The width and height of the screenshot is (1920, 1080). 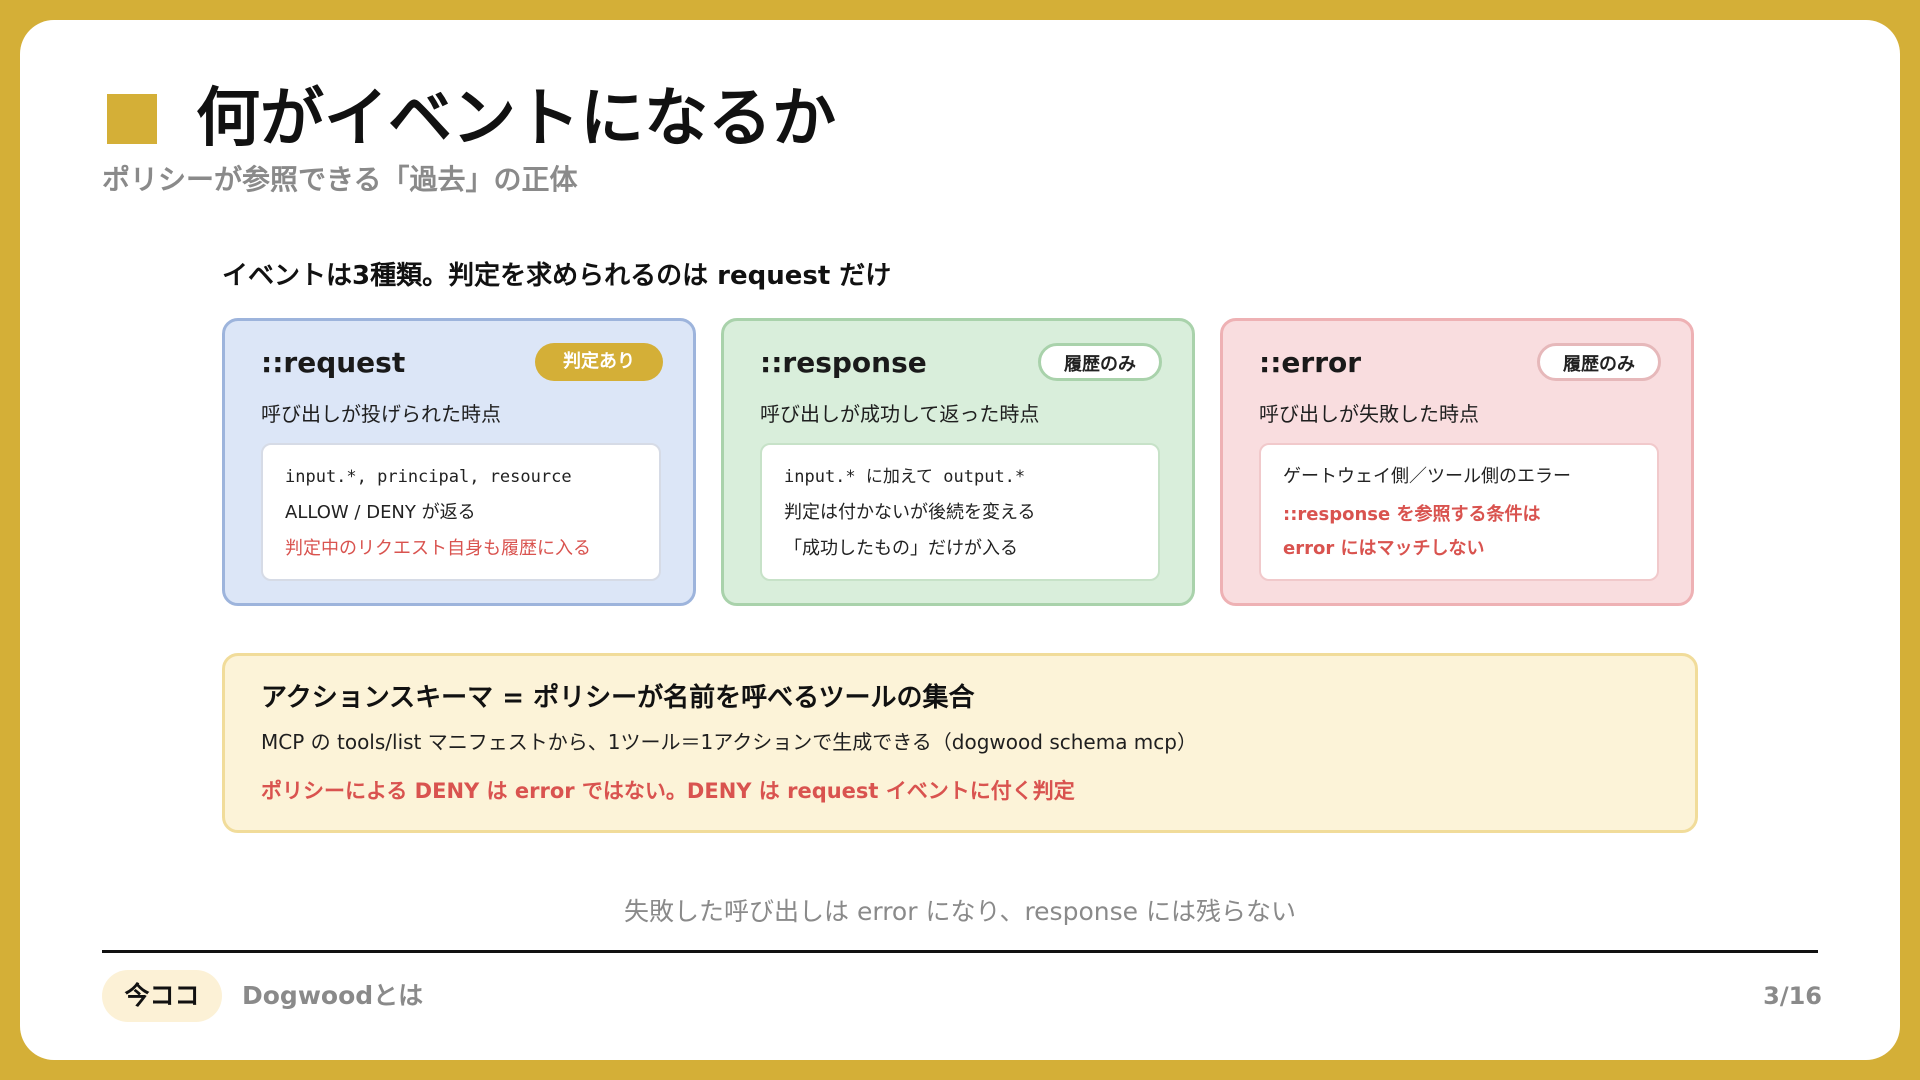 I want to click on detail-line-highlight: 判定中のリクエスト自身も履歴に入る, so click(x=438, y=548).